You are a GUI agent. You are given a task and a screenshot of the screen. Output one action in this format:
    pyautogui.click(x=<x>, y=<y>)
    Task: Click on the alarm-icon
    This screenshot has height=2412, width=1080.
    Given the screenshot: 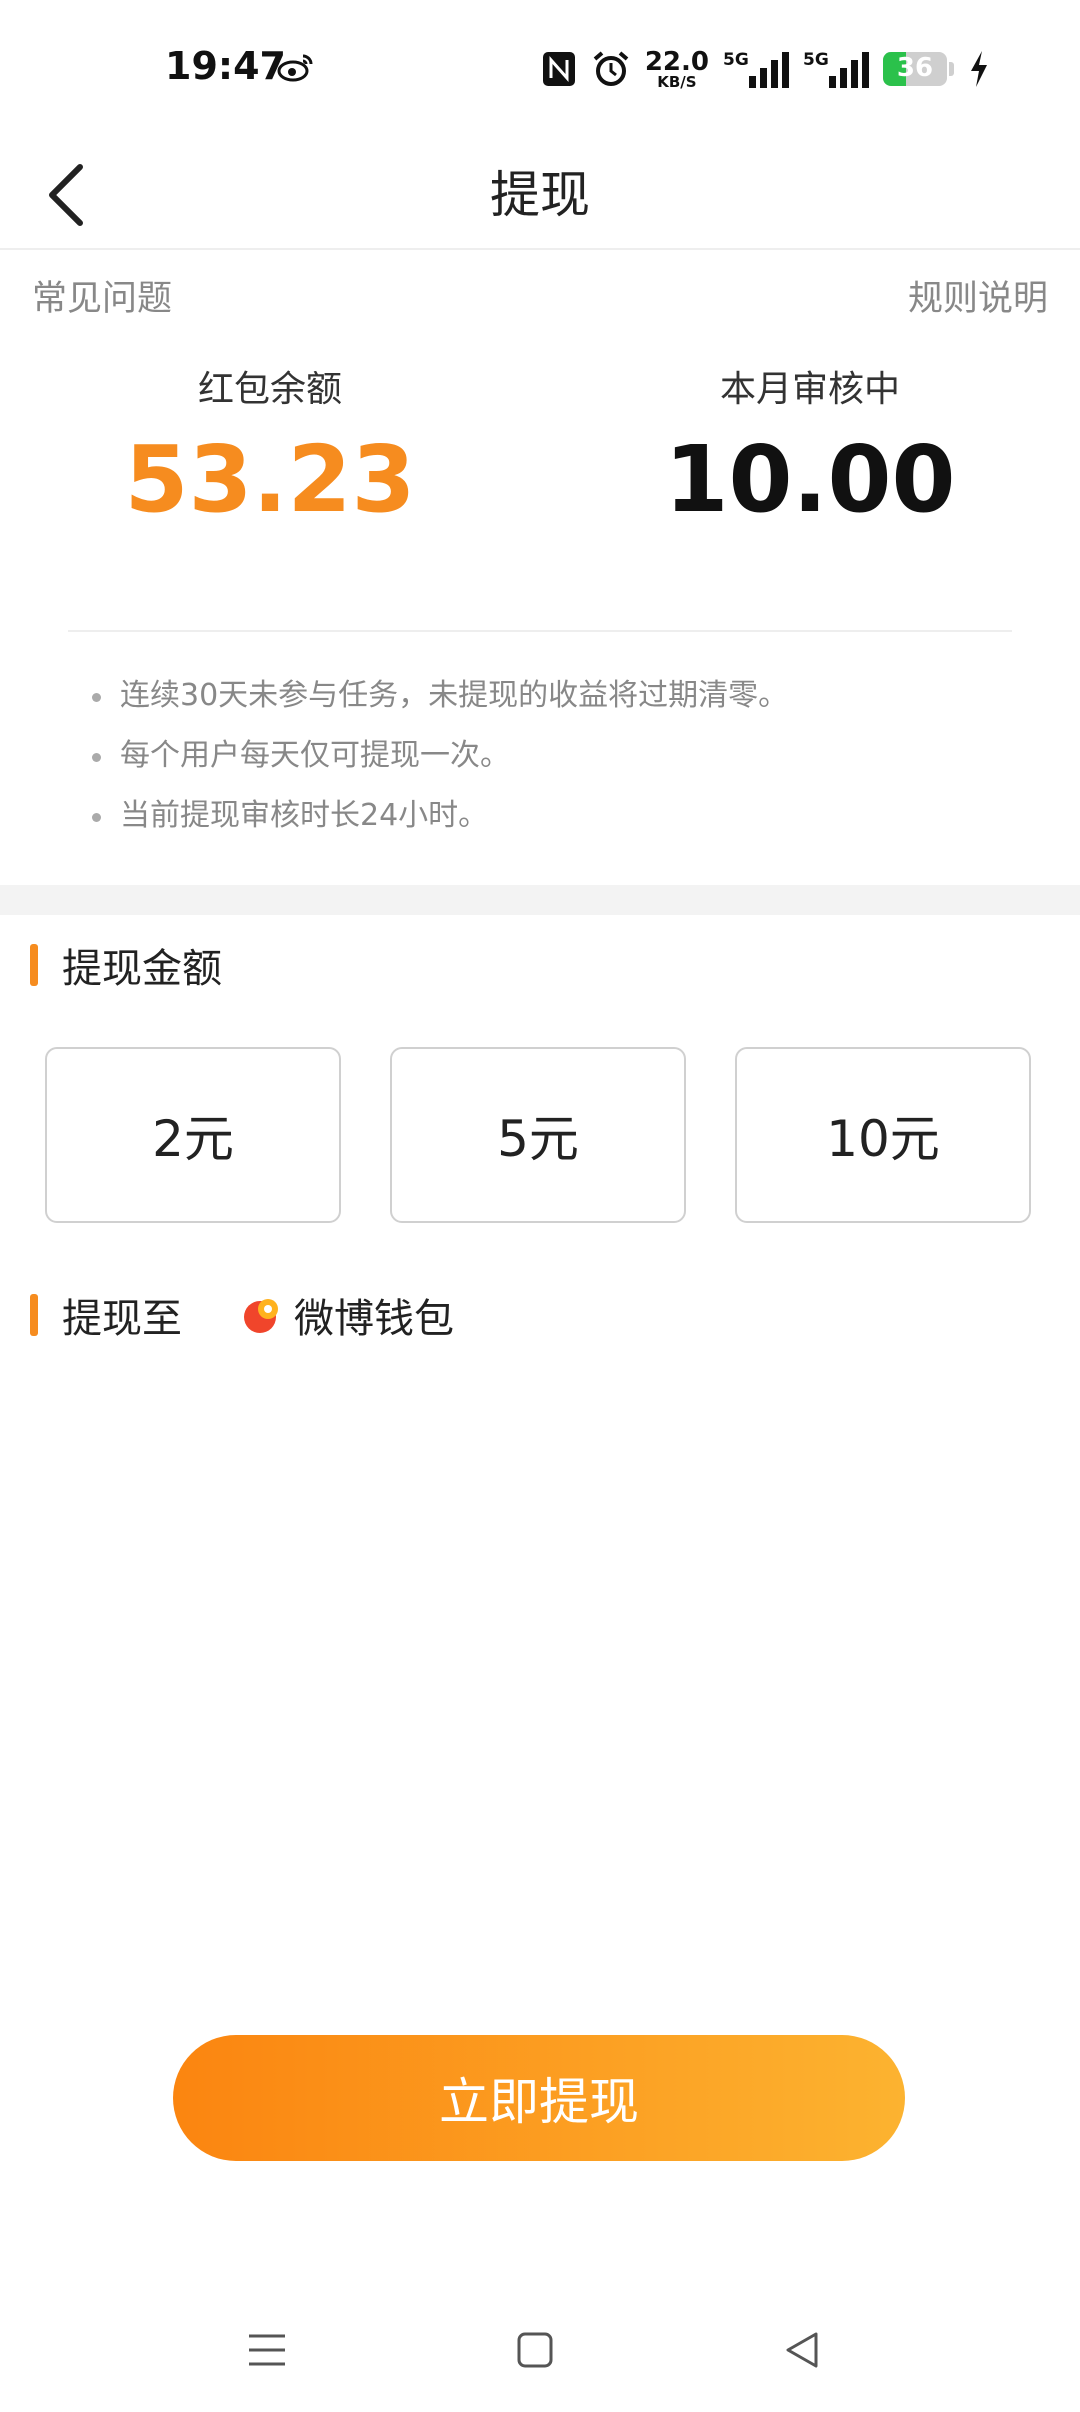 What is the action you would take?
    pyautogui.click(x=611, y=68)
    